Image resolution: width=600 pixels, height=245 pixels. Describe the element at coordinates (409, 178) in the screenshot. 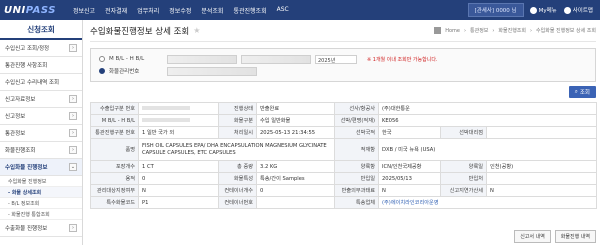

I see `value-cell: 2025/05/13` at that location.